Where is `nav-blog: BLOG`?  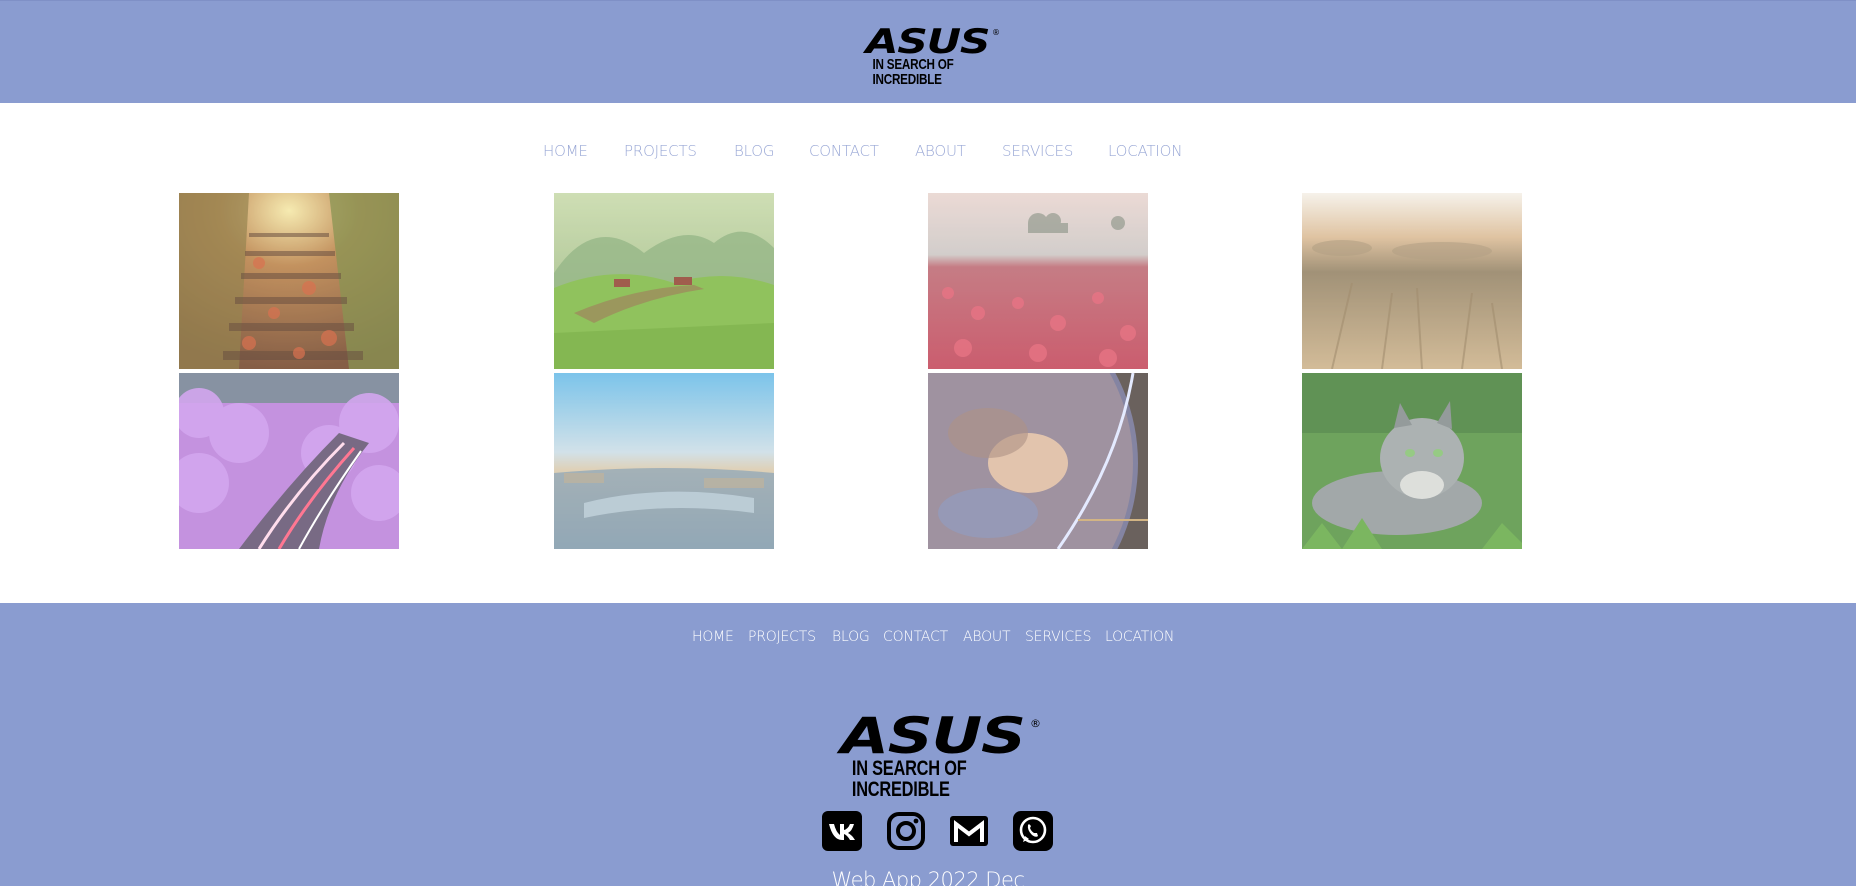 nav-blog: BLOG is located at coordinates (754, 151).